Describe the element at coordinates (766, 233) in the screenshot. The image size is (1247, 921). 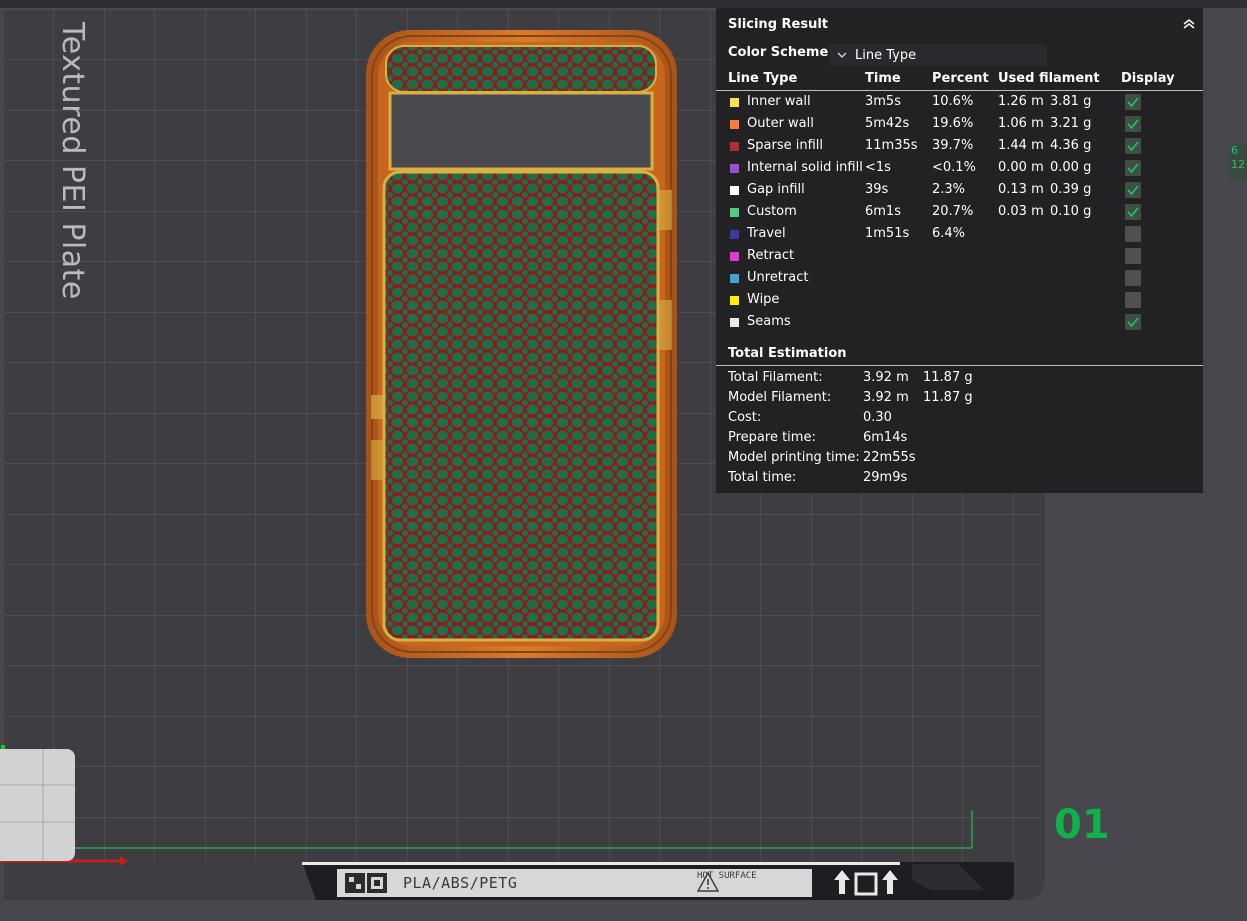
I see `line-type-name: Travel` at that location.